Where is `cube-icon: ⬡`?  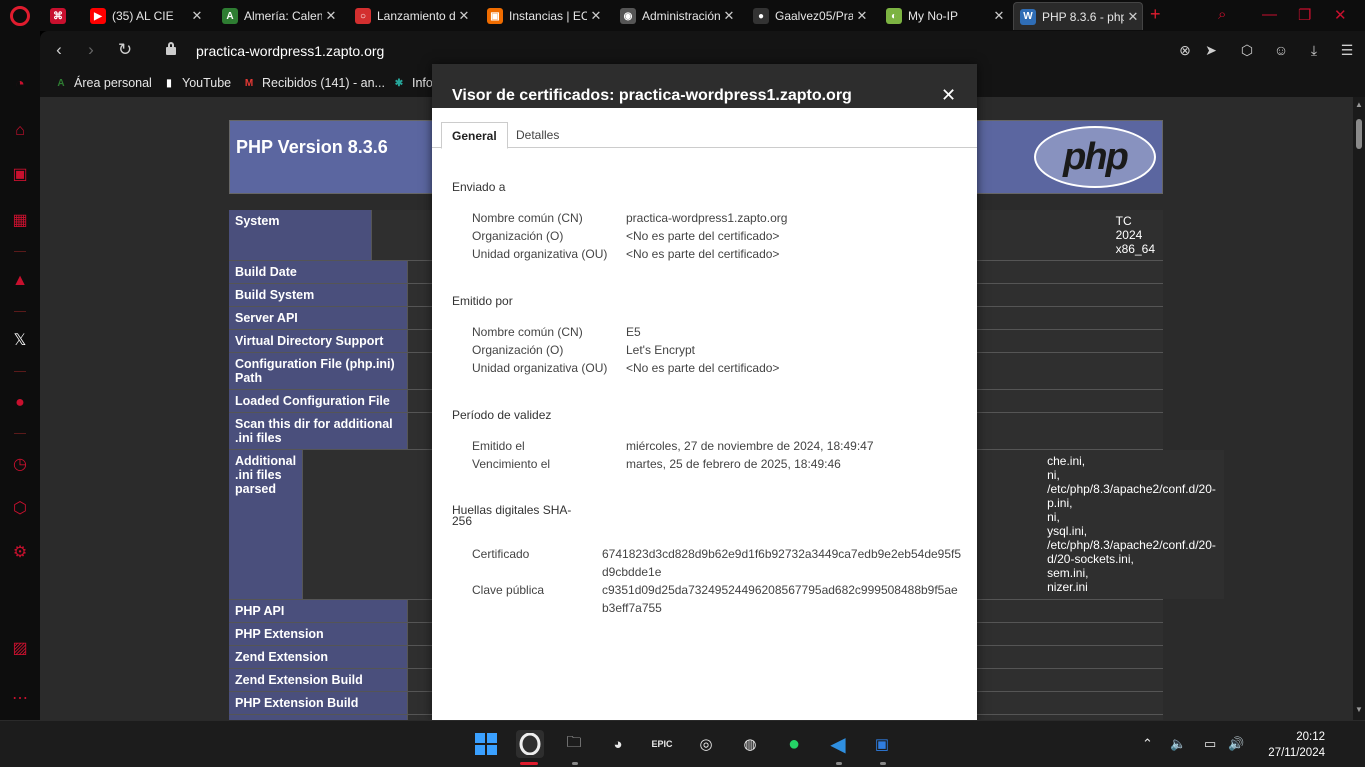
cube-icon: ⬡ is located at coordinates (1247, 50).